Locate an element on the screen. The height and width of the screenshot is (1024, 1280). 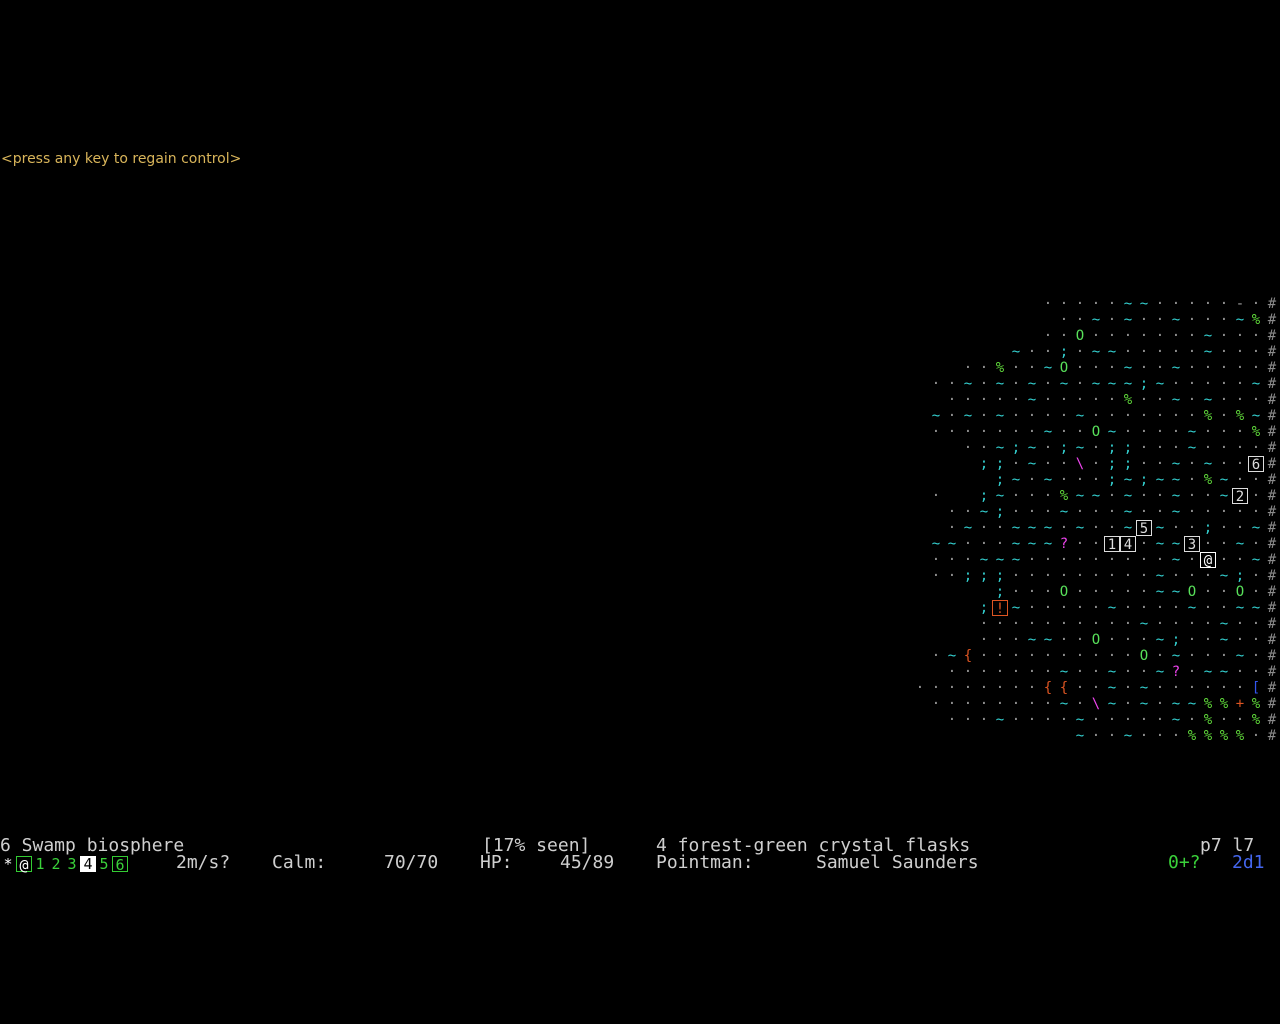
ally-marker-1: 1 is located at coordinates (1112, 544).